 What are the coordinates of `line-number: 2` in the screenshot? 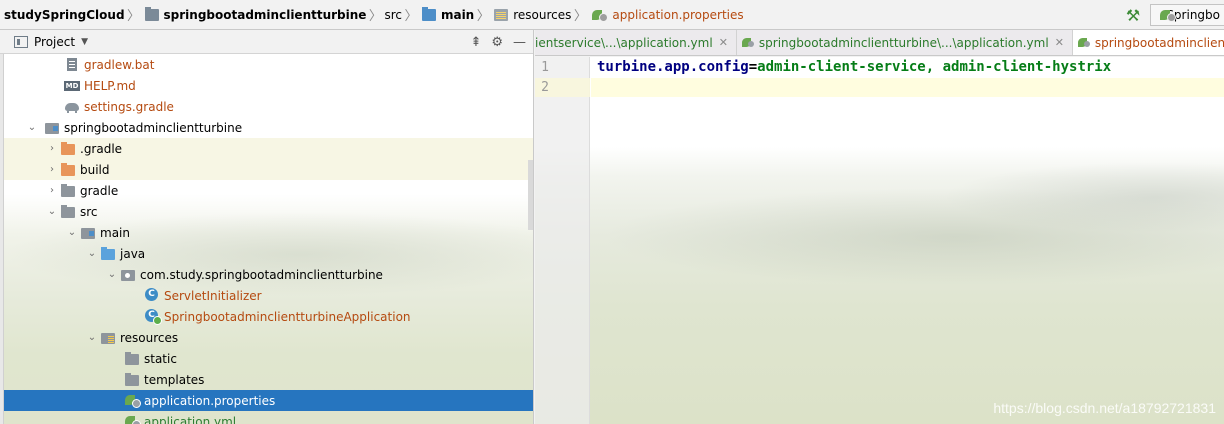 It's located at (545, 87).